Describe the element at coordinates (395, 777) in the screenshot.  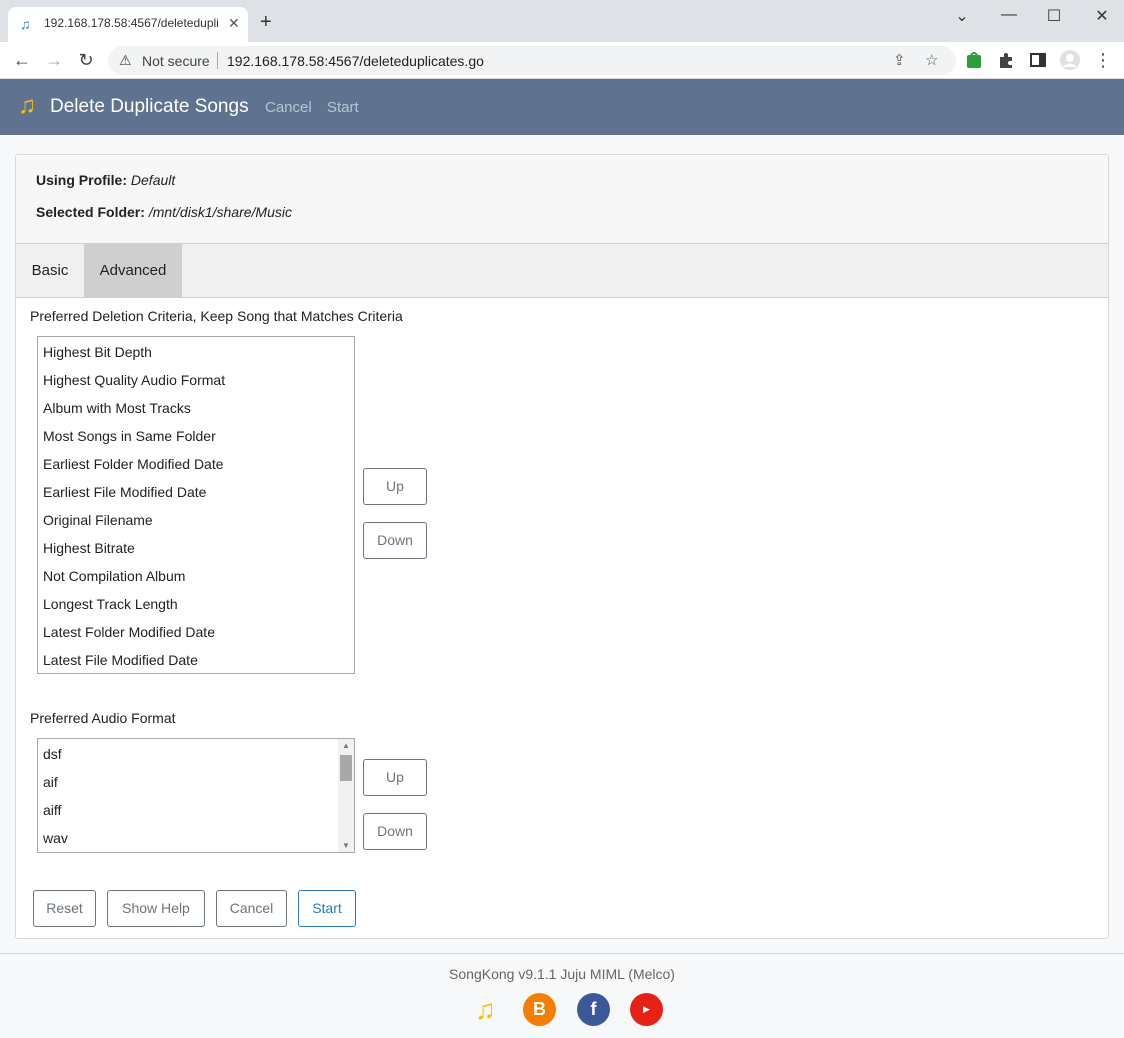
I see `format-up-button: Up` at that location.